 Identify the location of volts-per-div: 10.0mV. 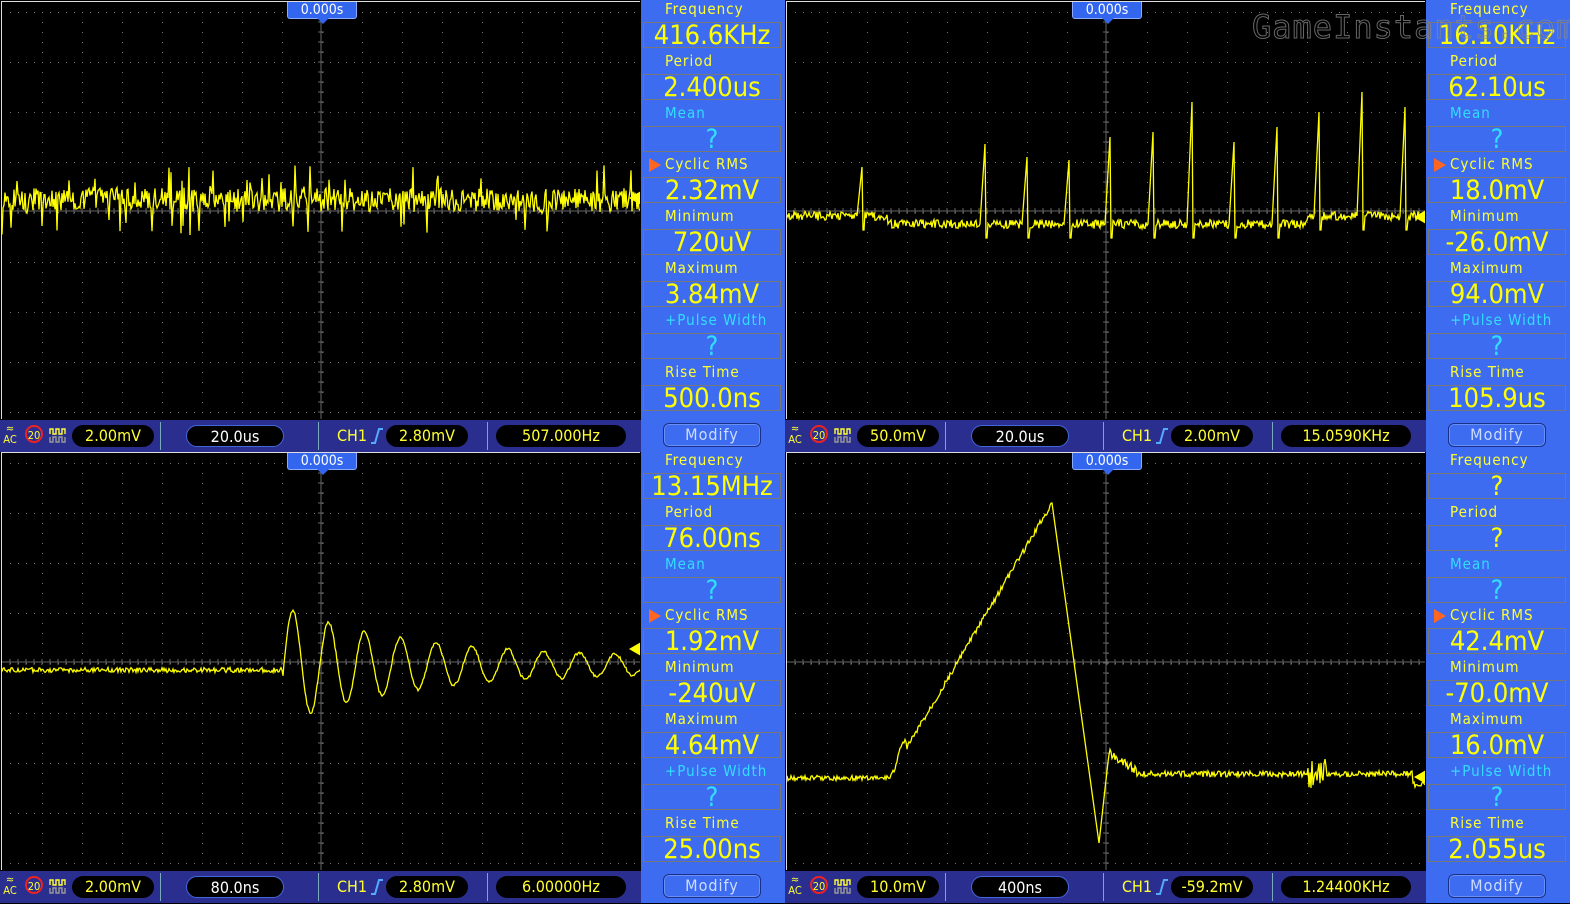
(898, 887).